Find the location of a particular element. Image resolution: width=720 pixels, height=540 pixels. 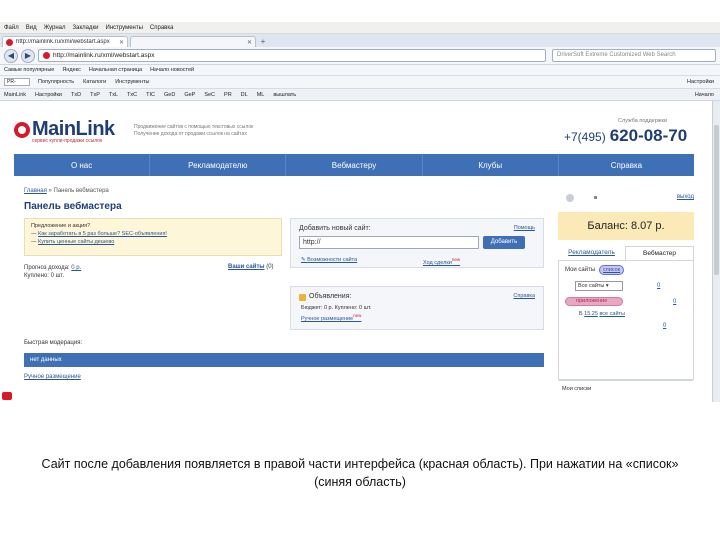

stats-all-link: все сайты is located at coordinates (612, 314).